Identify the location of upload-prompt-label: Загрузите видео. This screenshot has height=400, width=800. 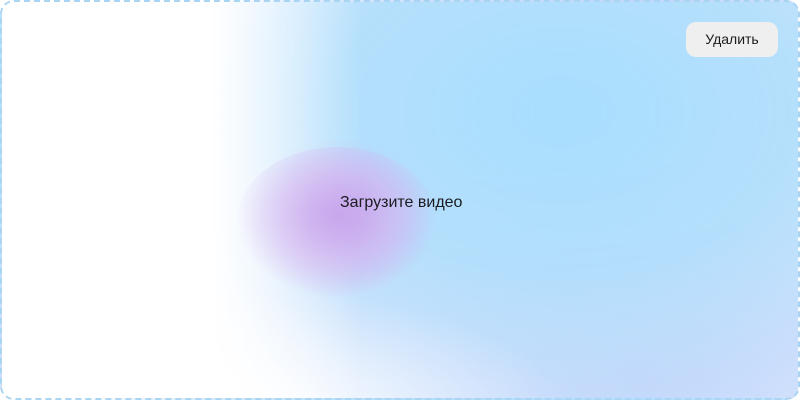
(401, 202).